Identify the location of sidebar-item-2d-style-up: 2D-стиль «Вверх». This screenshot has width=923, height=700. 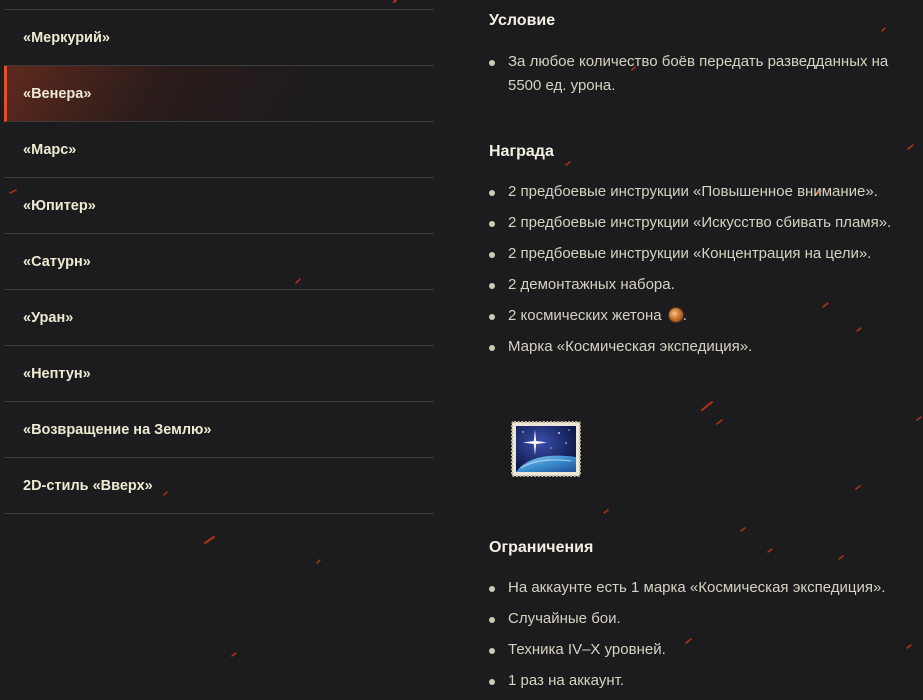
(219, 486).